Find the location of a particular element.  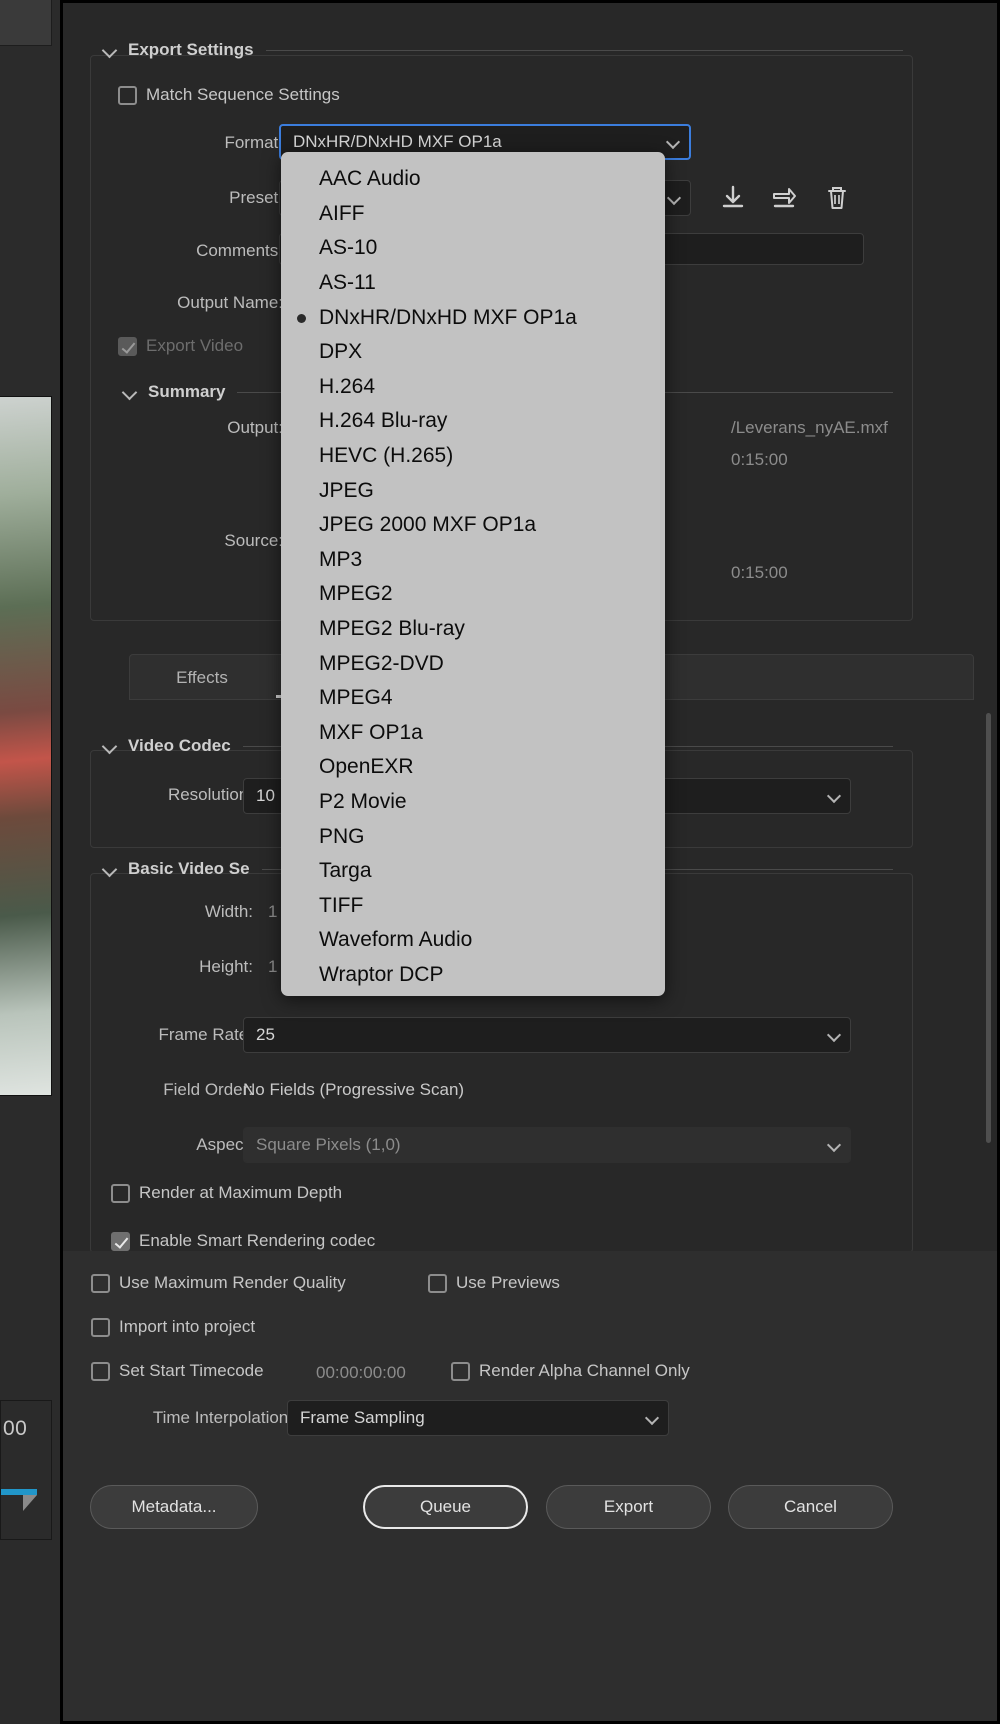

timeline-timecode: 00 is located at coordinates (15, 1428).